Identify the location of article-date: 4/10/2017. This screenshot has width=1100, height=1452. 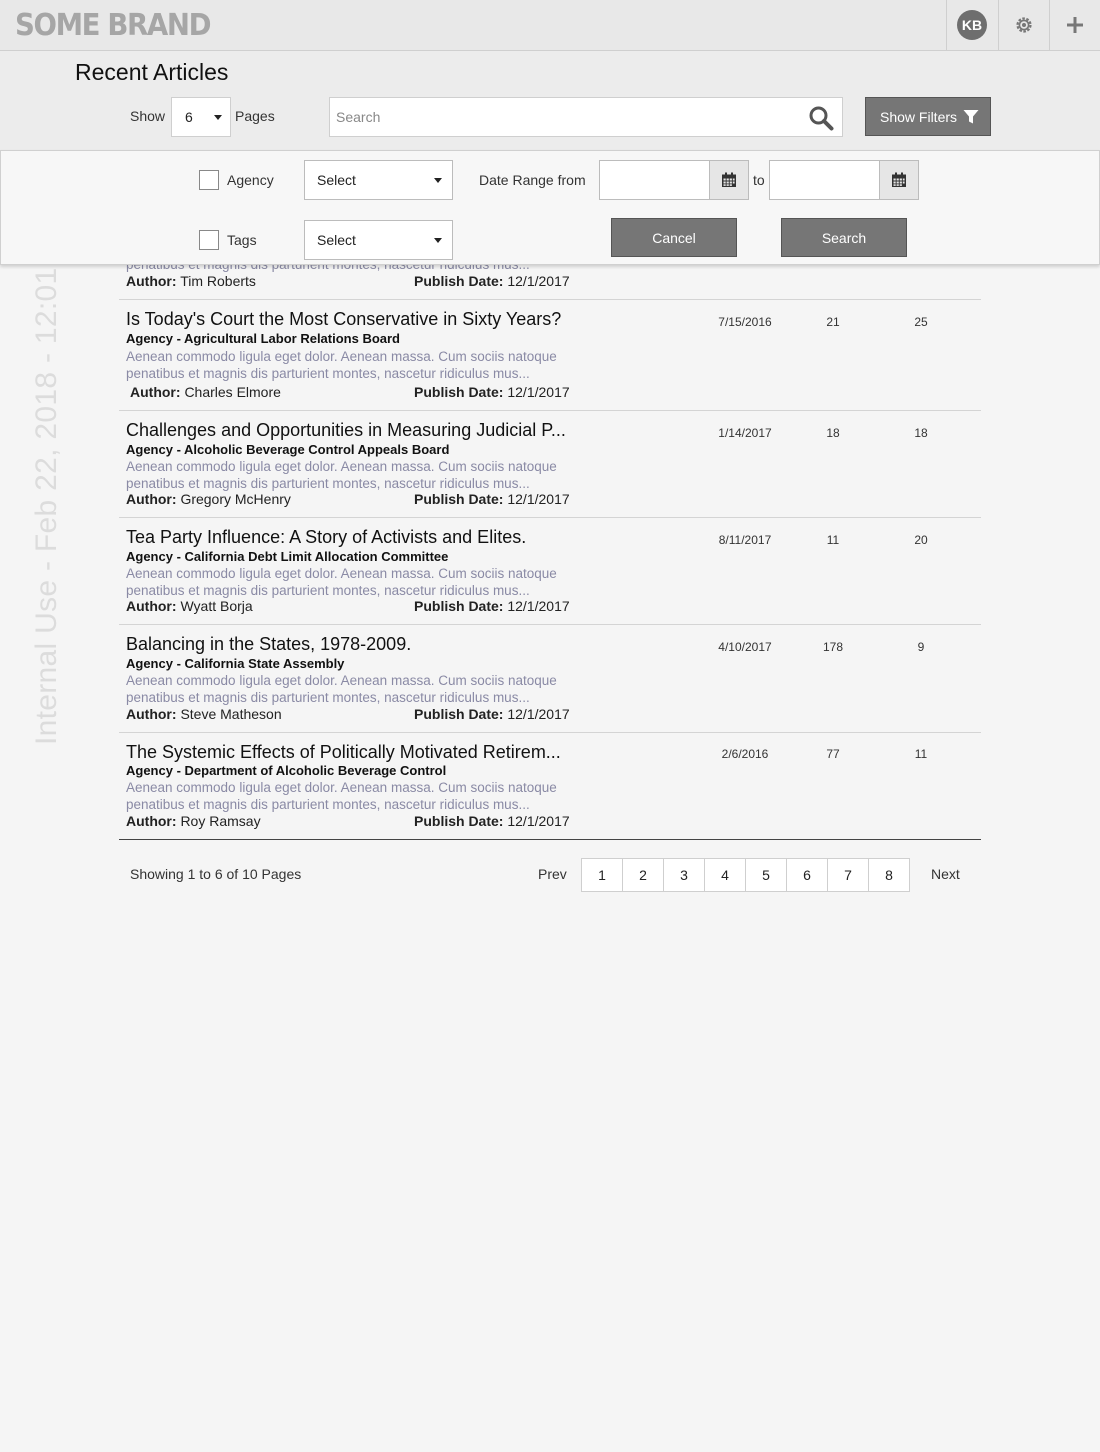
(745, 647).